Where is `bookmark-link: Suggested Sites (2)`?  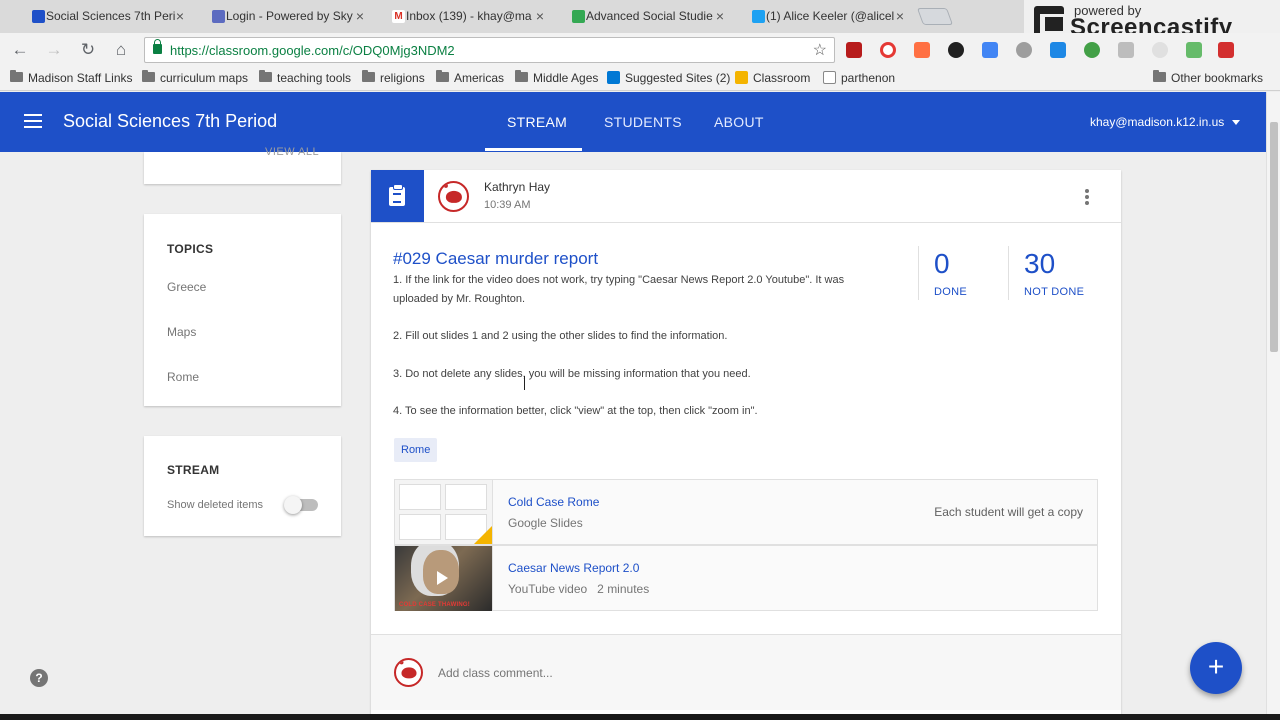 bookmark-link: Suggested Sites (2) is located at coordinates (668, 78).